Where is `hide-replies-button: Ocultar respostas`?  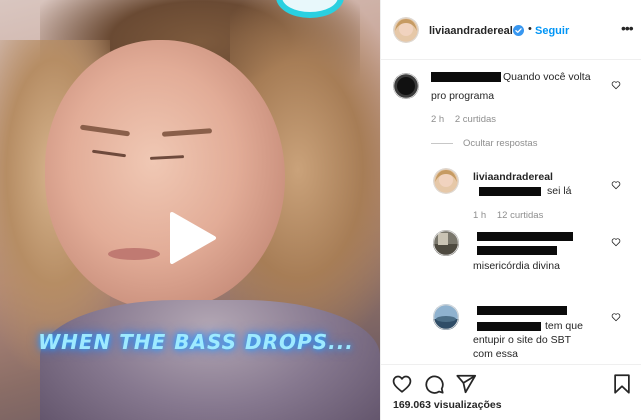 hide-replies-button: Ocultar respostas is located at coordinates (484, 143).